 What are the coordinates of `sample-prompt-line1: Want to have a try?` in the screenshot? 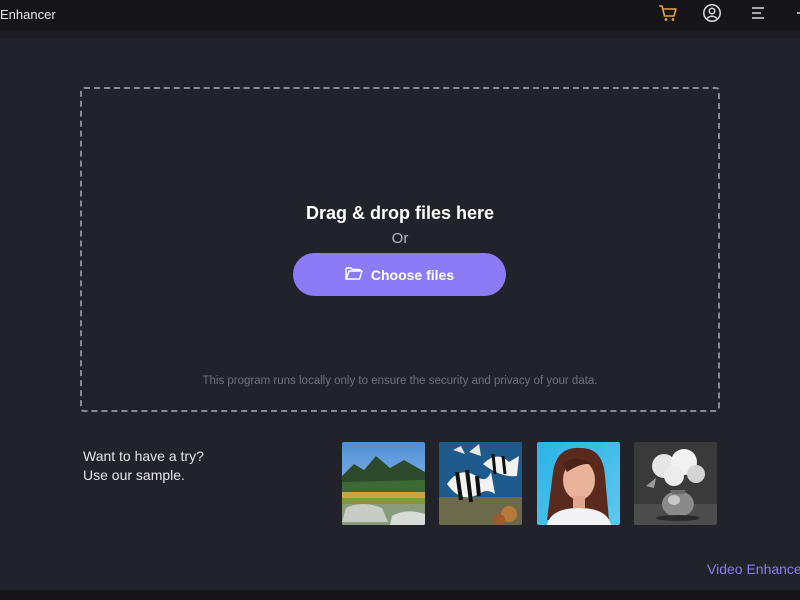 It's located at (143, 456).